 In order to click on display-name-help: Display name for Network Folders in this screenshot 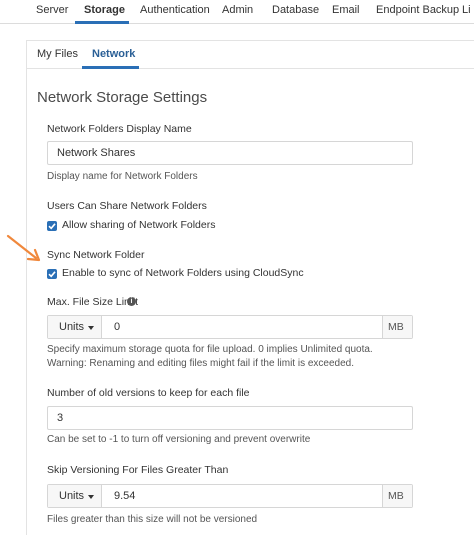, I will do `click(122, 176)`.